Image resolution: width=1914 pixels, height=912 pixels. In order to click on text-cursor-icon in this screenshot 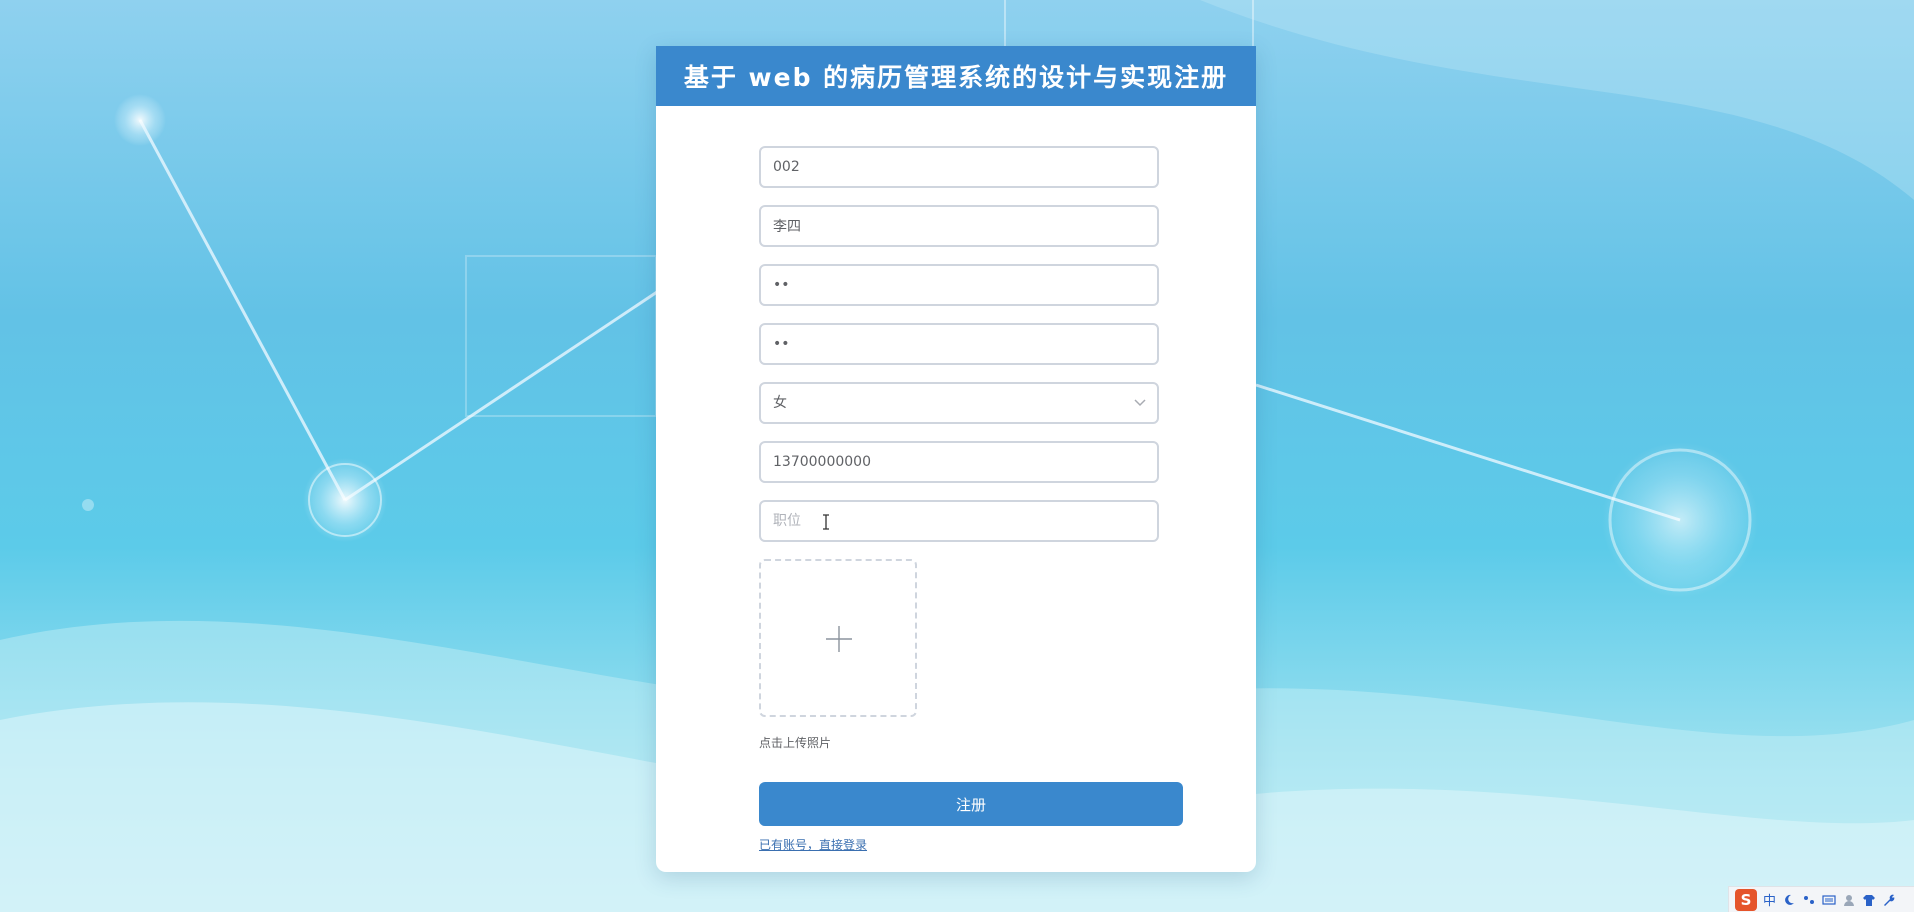, I will do `click(826, 522)`.